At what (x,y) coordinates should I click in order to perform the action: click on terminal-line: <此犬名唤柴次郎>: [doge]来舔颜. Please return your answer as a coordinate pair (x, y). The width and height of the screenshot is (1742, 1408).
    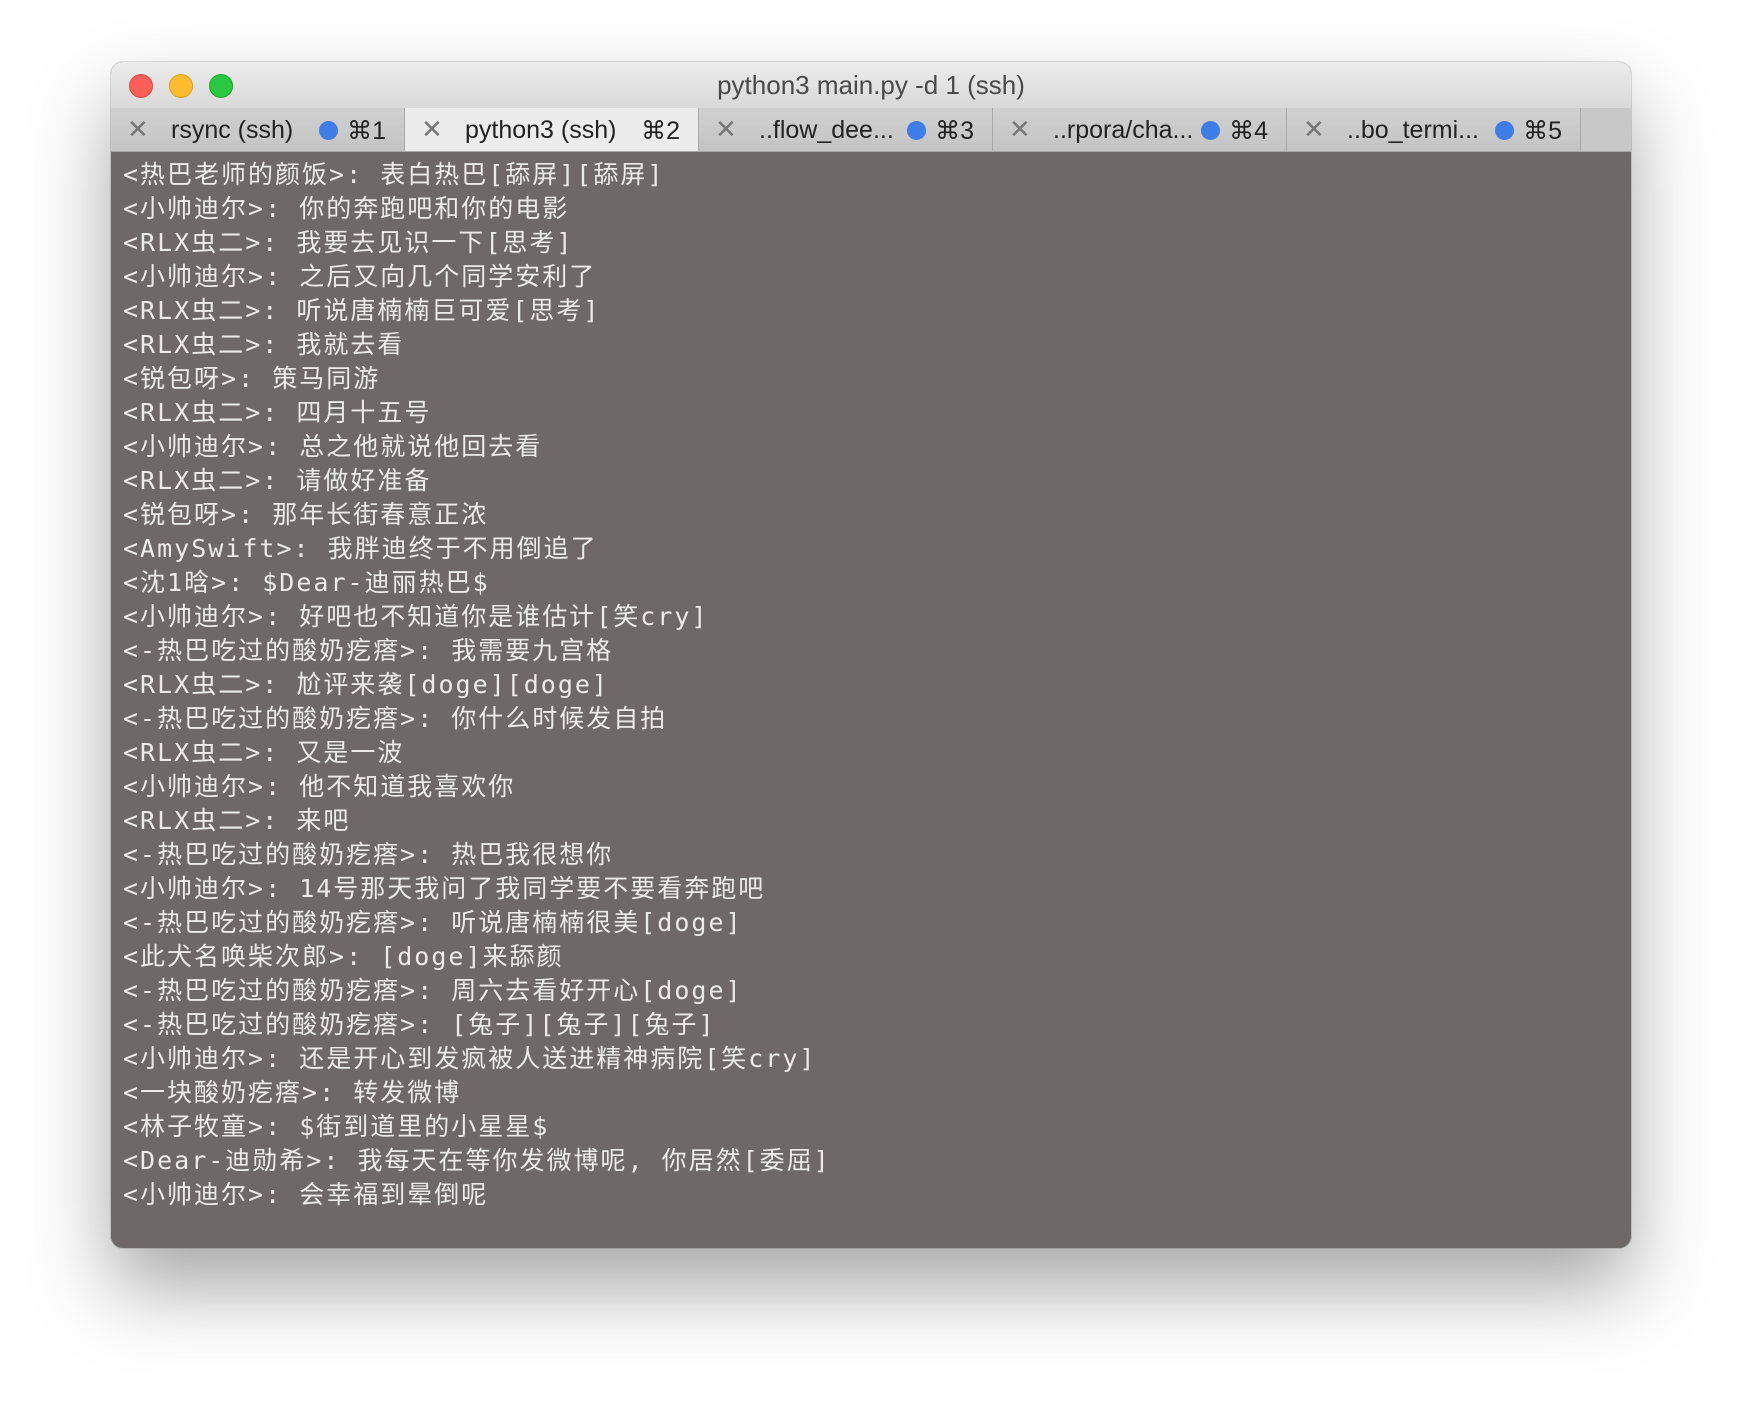
    Looking at the image, I should click on (343, 956).